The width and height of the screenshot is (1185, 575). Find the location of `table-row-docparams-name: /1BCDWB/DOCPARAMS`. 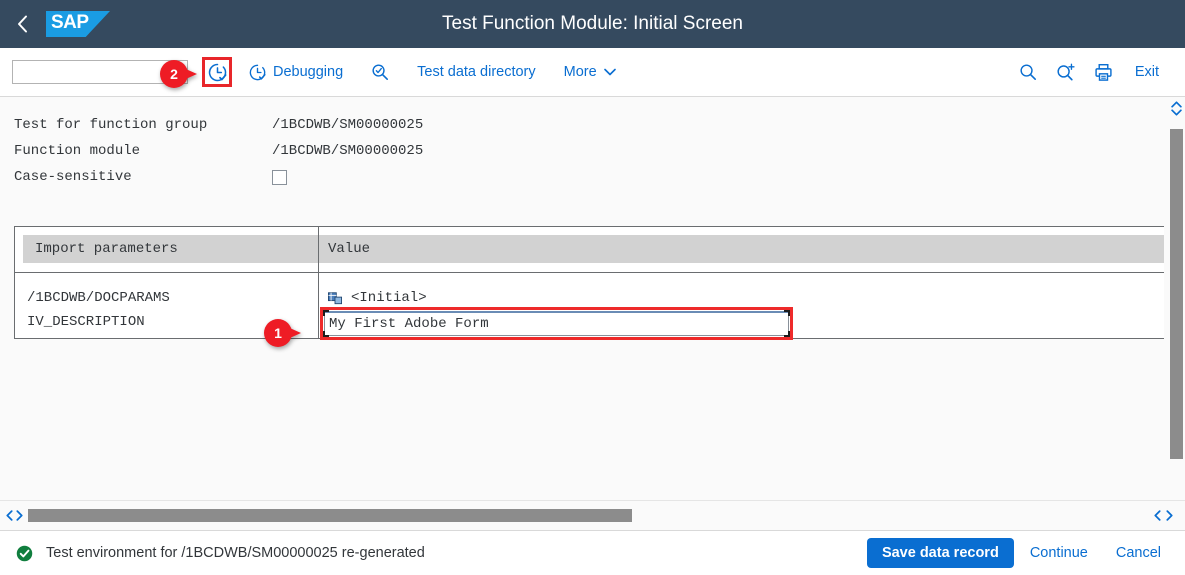

table-row-docparams-name: /1BCDWB/DOCPARAMS is located at coordinates (98, 298).